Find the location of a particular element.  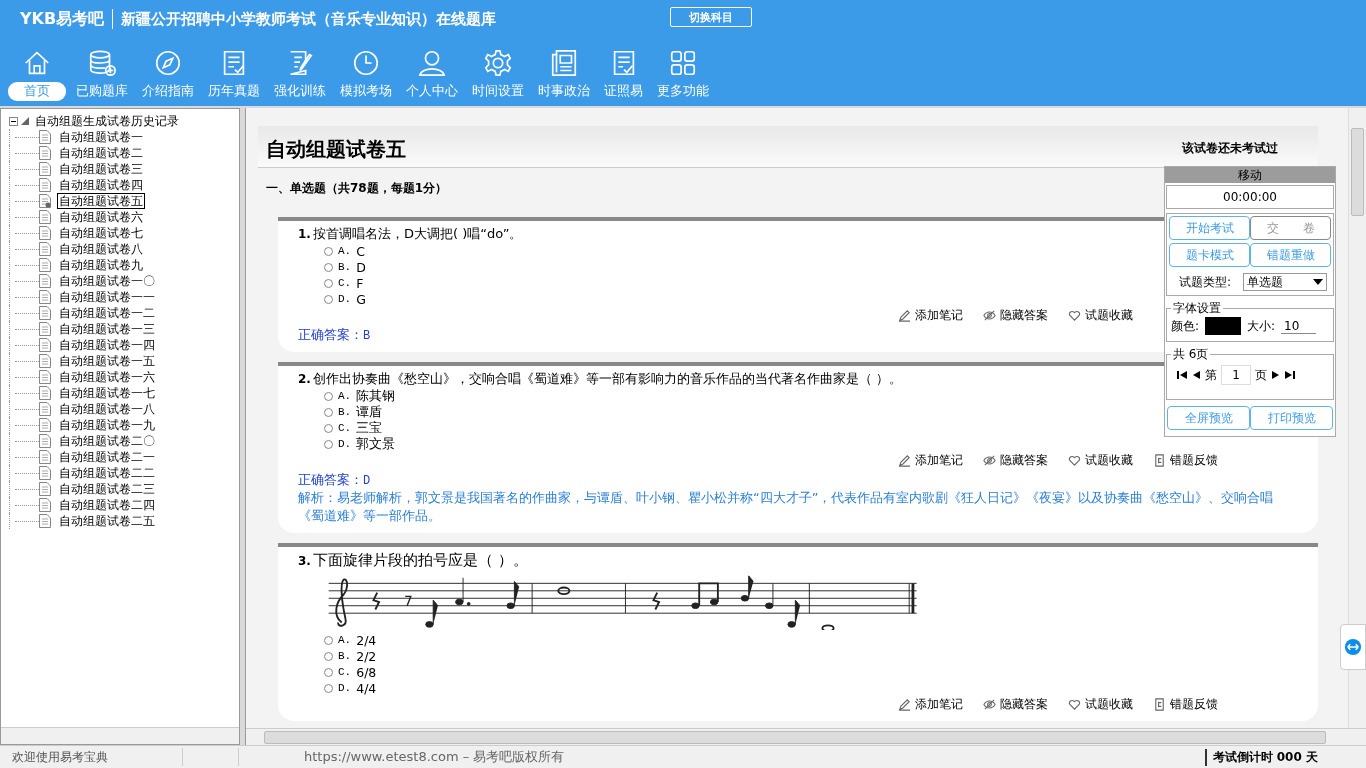

remote-support-tab is located at coordinates (1353, 647).